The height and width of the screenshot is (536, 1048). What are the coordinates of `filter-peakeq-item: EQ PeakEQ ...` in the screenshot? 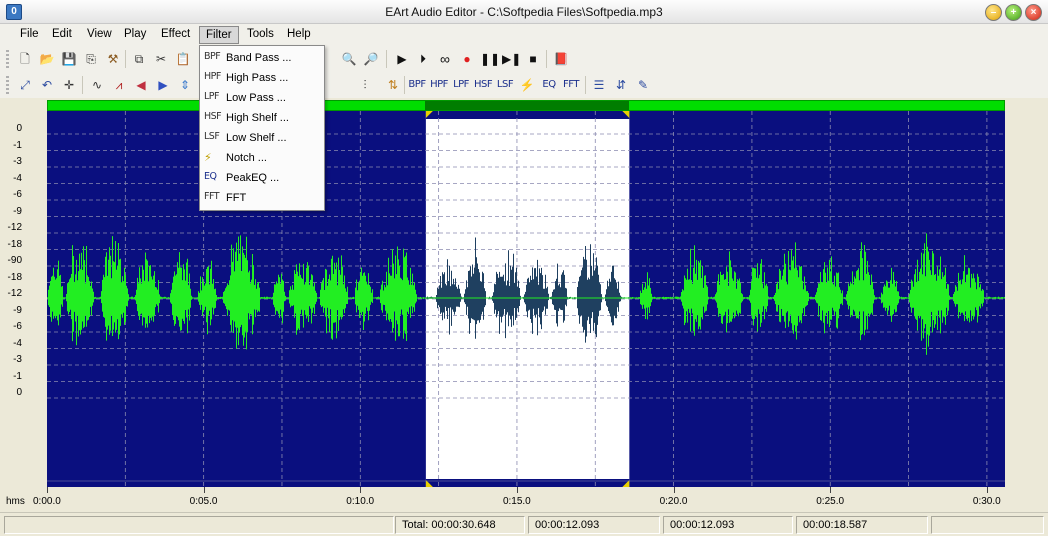 It's located at (262, 178).